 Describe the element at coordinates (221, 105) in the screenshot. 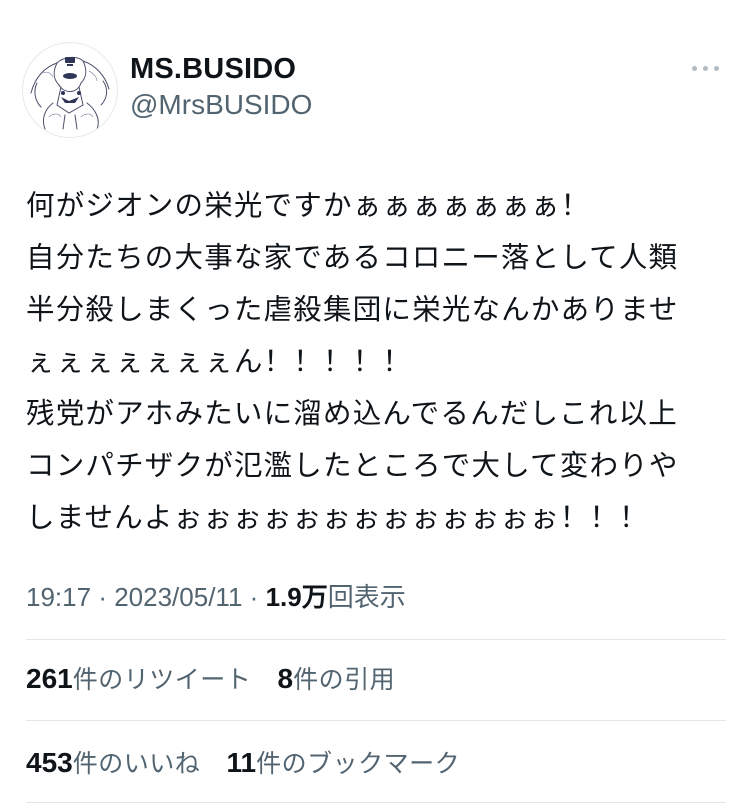

I see `author-handle: @MrsBUSIDO` at that location.